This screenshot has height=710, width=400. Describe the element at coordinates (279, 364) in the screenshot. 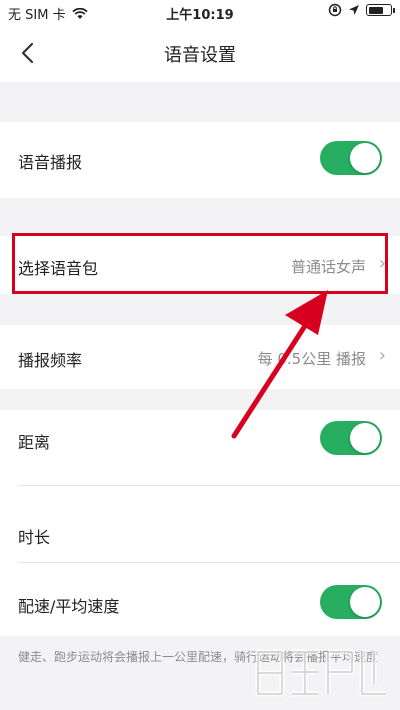

I see `annotation-arrow` at that location.